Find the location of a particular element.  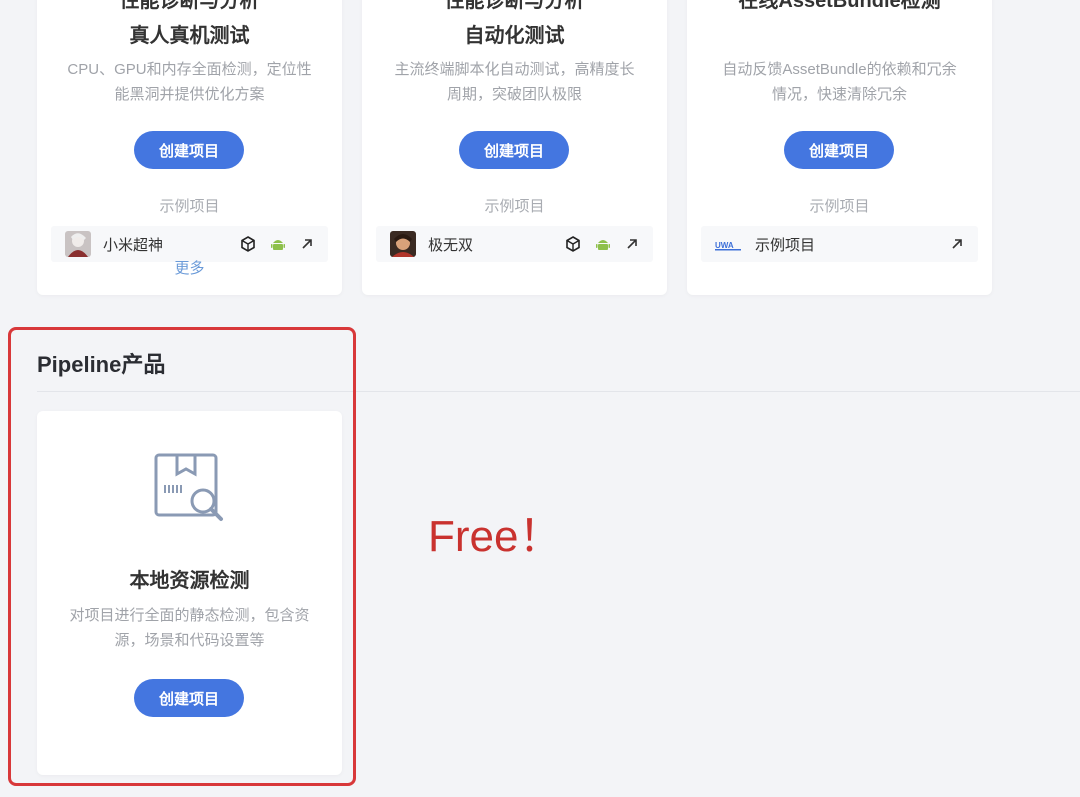

more-link: 更多 is located at coordinates (189, 267).